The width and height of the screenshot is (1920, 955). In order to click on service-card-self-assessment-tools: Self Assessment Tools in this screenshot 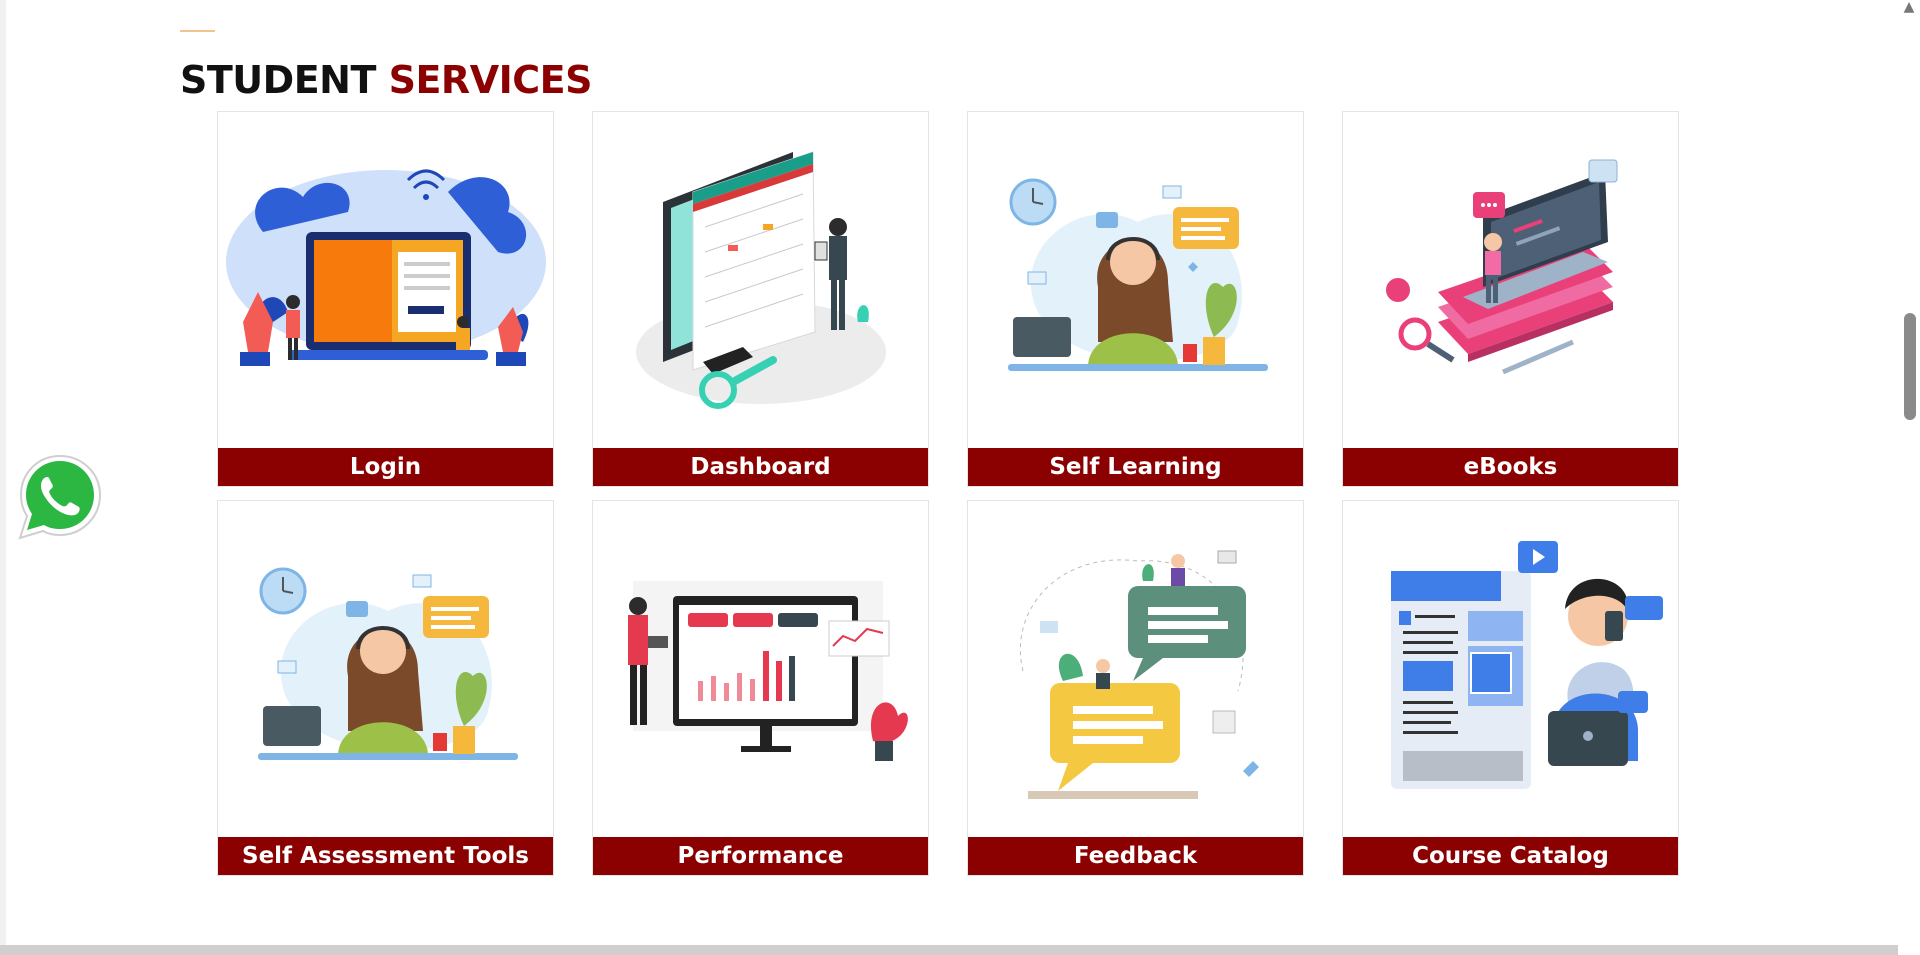, I will do `click(385, 688)`.